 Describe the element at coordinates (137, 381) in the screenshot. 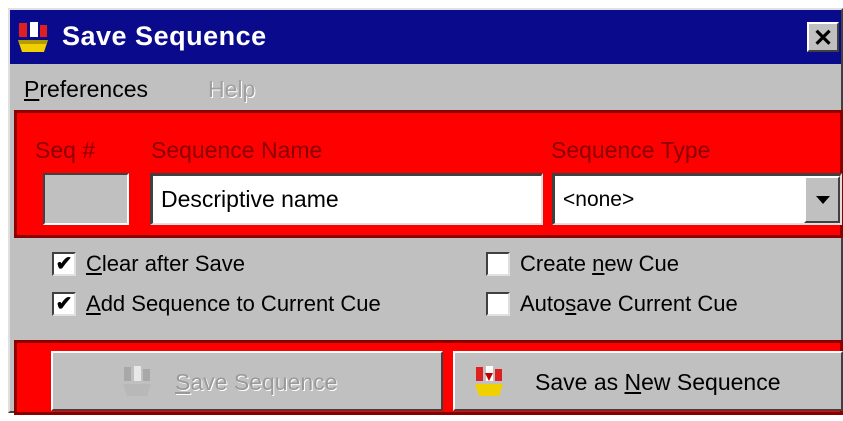

I see `save-icon` at that location.